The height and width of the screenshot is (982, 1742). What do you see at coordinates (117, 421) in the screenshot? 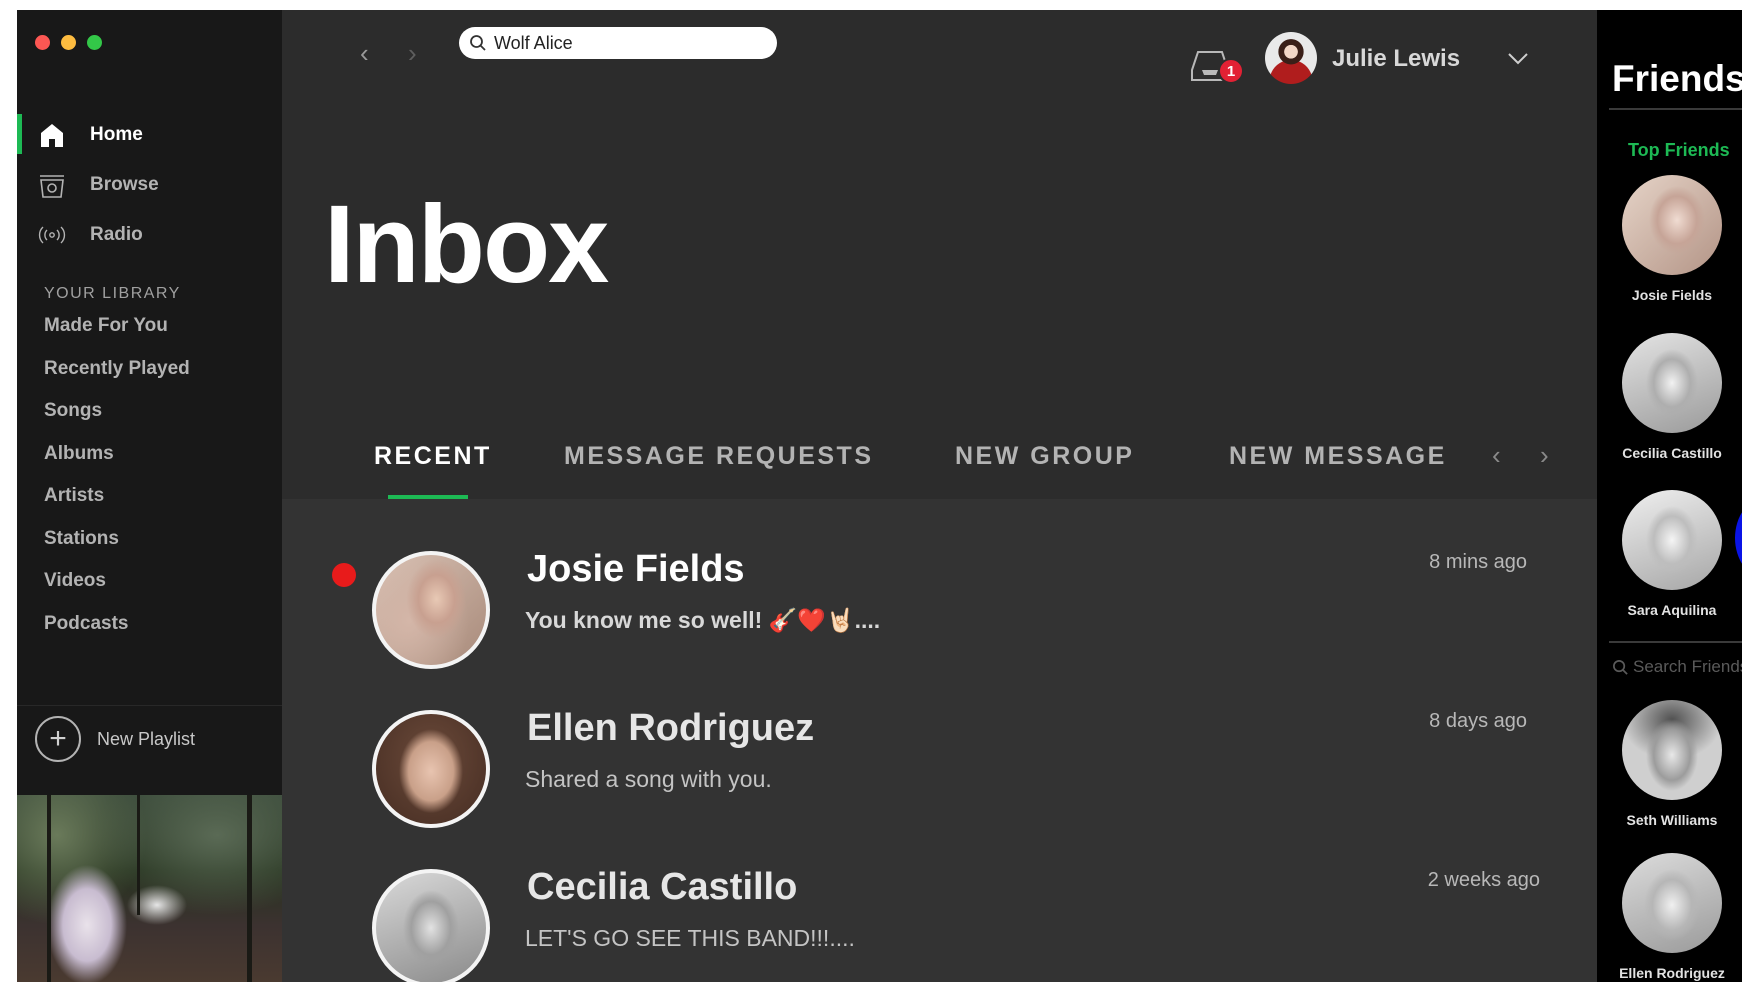
I see `library-item-songs: Songs` at bounding box center [117, 421].